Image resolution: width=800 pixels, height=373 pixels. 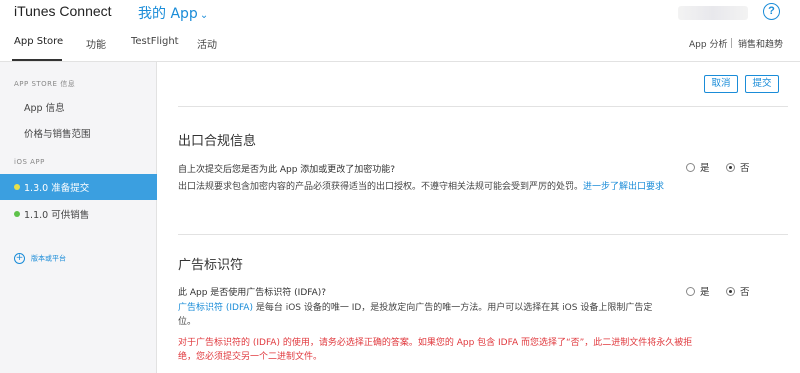 I want to click on plus-circle-icon: +, so click(x=19, y=258).